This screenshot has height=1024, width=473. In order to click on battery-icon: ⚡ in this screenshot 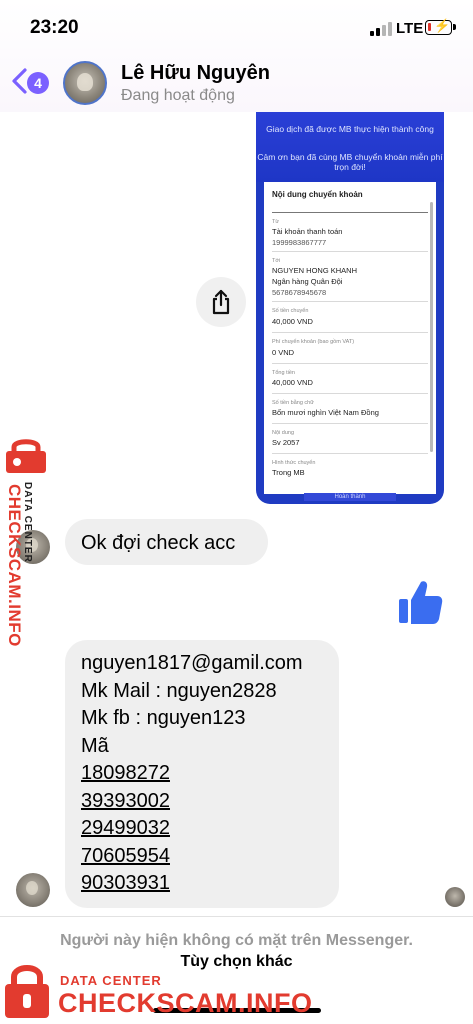, I will do `click(440, 26)`.